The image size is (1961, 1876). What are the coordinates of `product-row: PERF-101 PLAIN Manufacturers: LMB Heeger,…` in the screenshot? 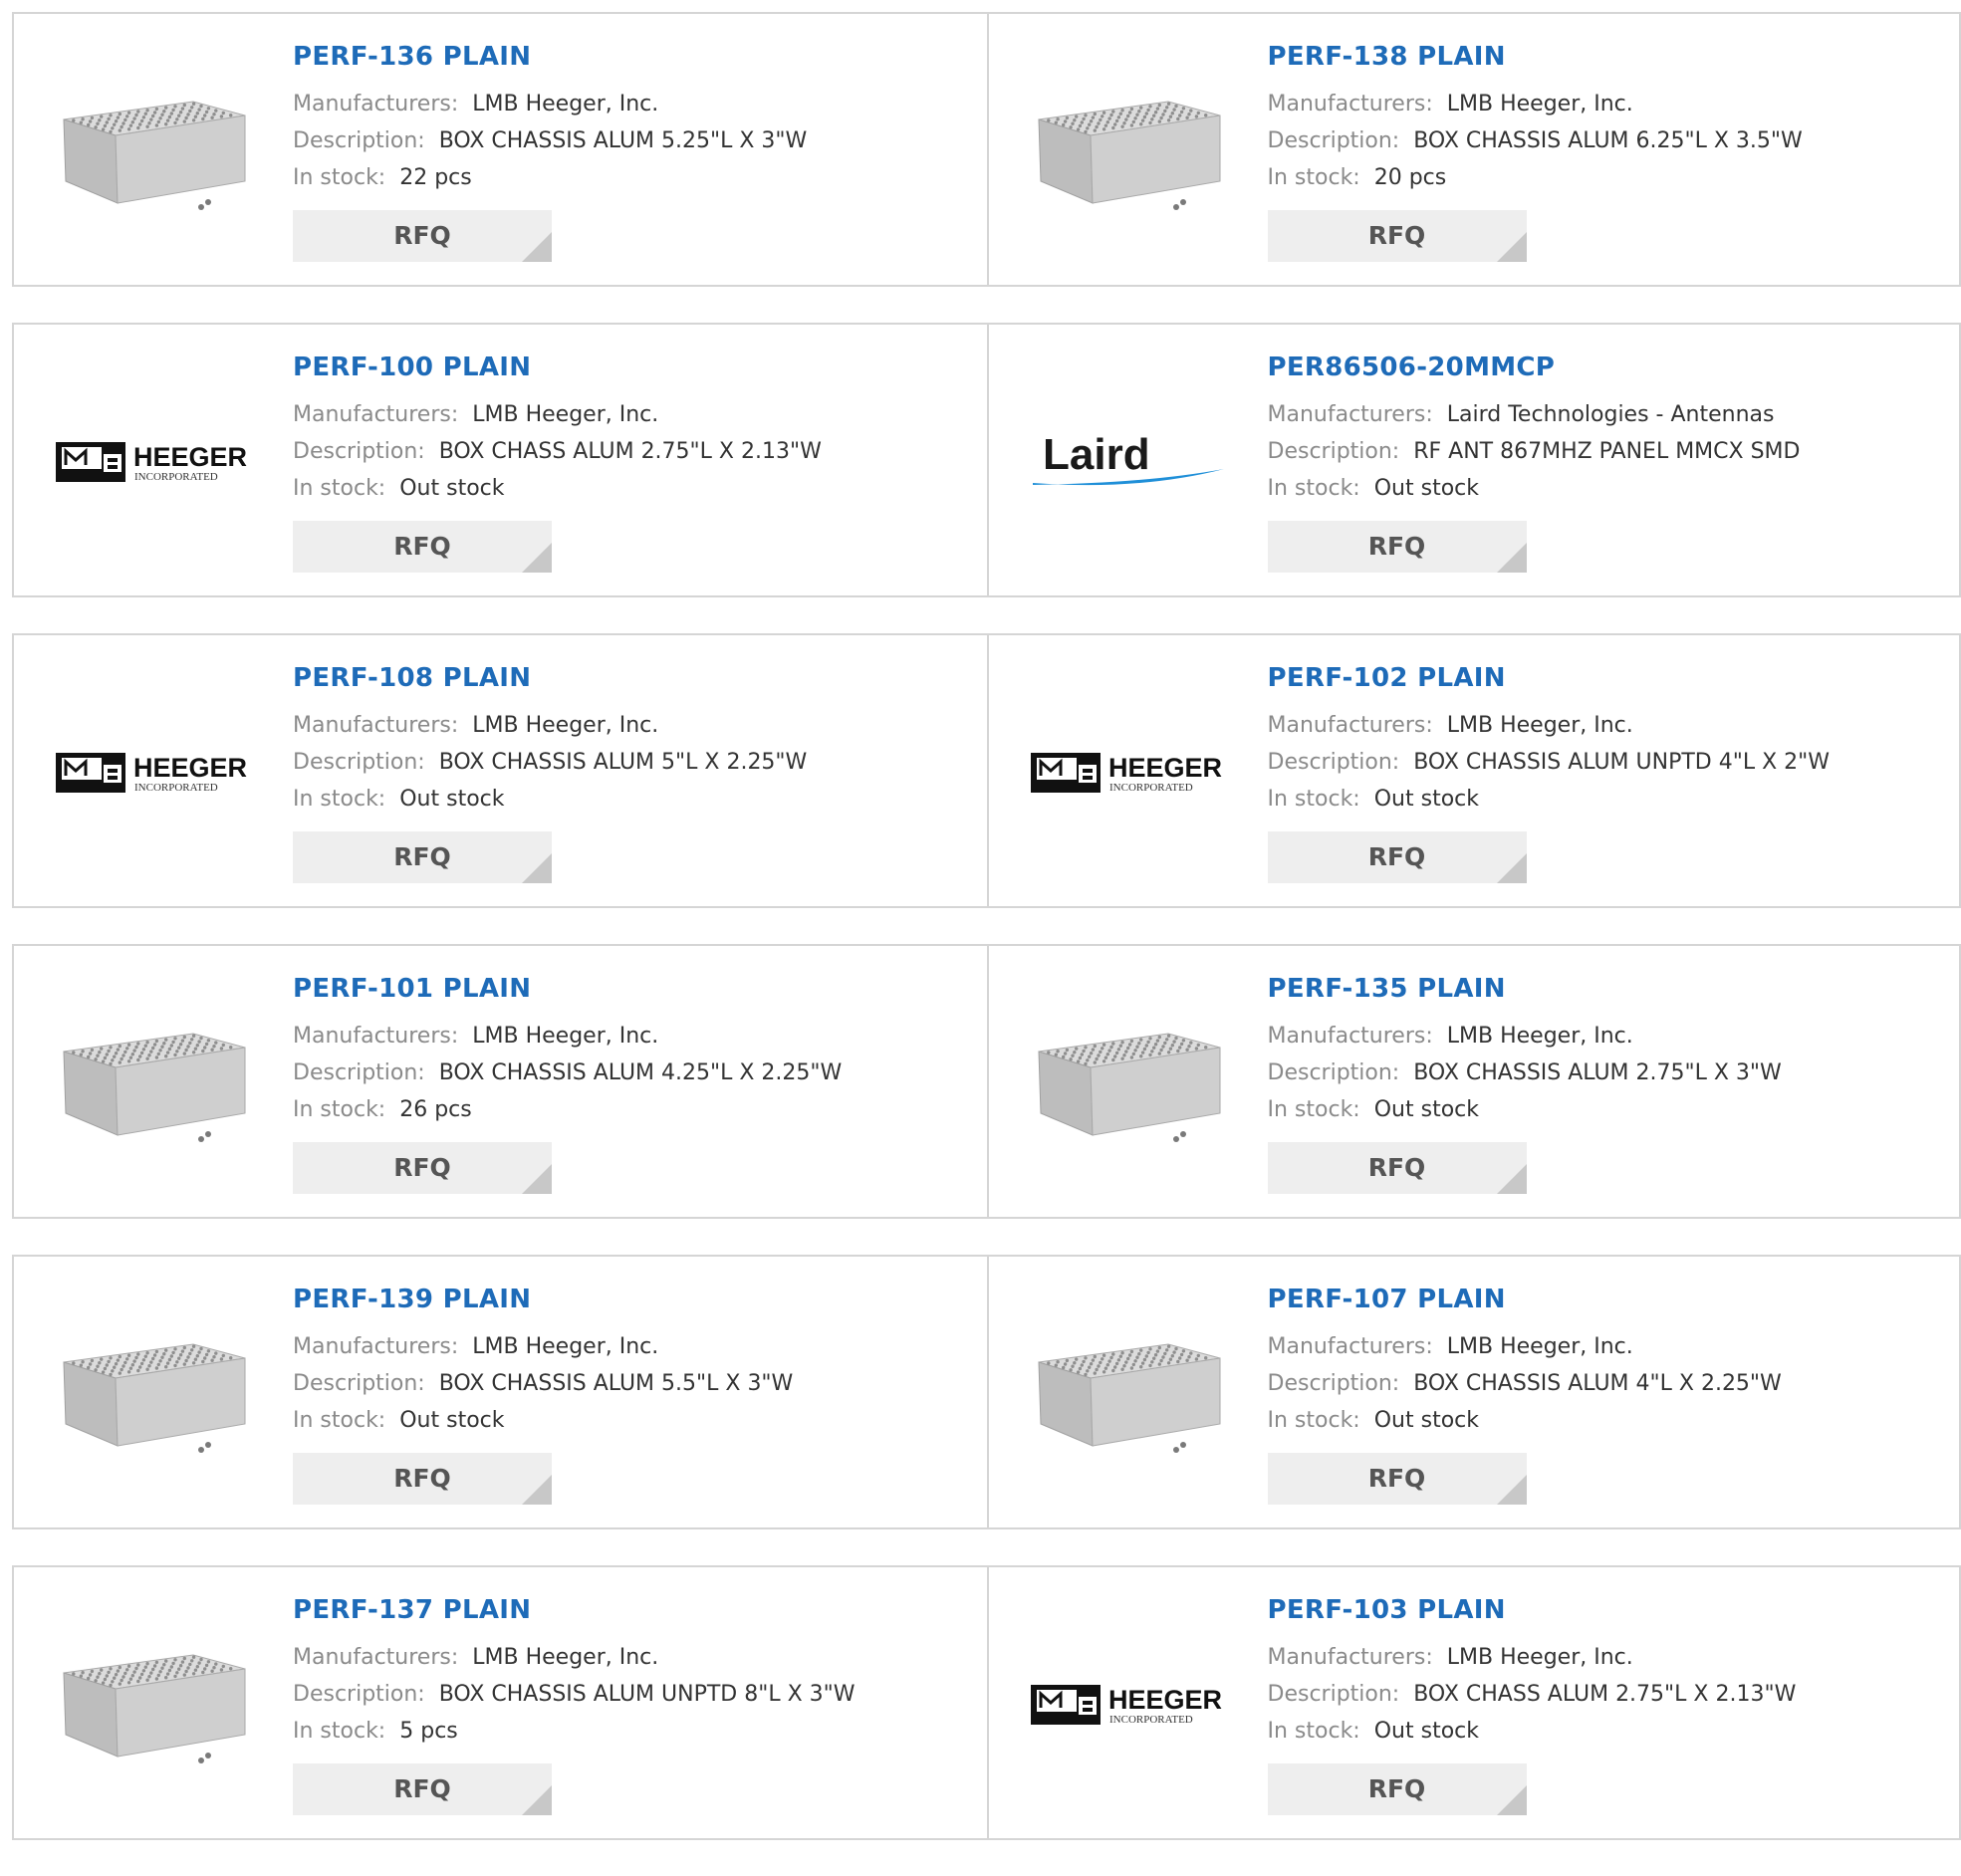 It's located at (986, 1081).